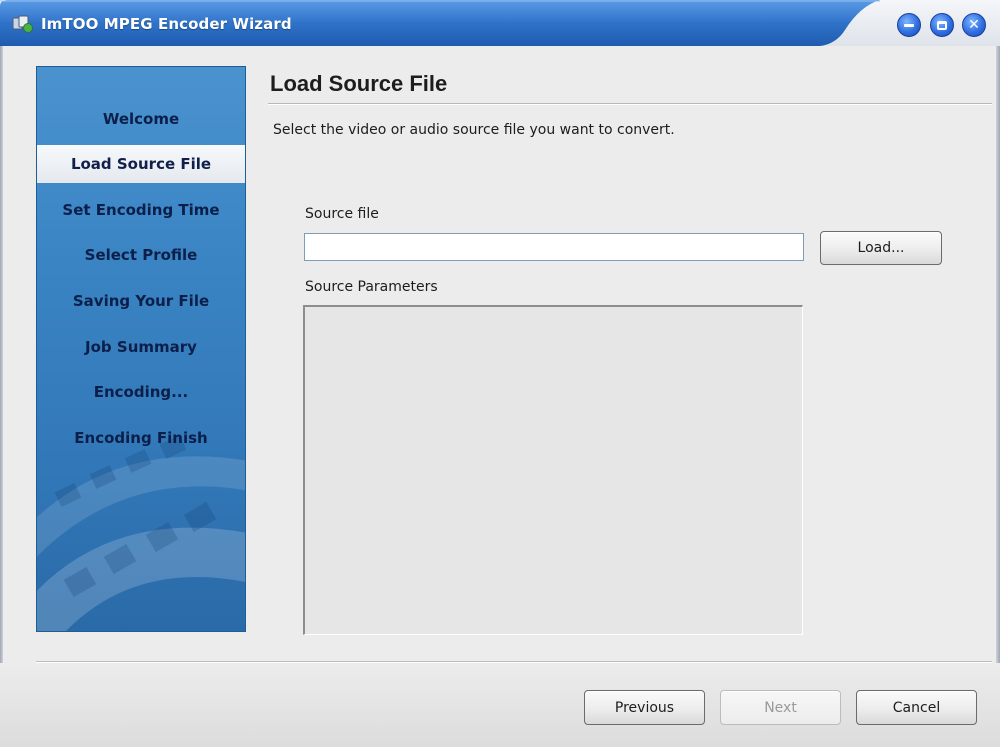 Image resolution: width=1000 pixels, height=747 pixels. I want to click on step-welcome: Welcome, so click(141, 119).